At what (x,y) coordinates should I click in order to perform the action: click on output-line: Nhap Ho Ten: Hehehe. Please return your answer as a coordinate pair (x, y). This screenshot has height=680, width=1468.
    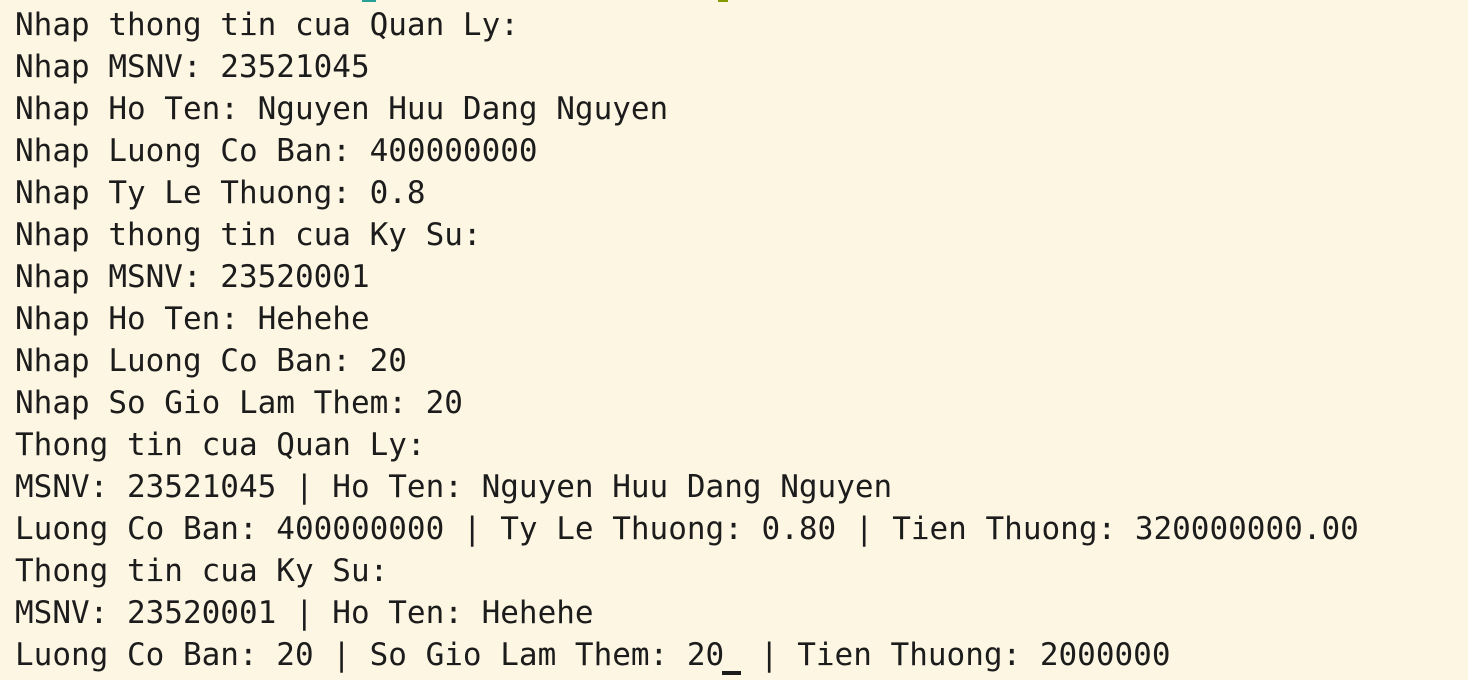
    Looking at the image, I should click on (192, 319).